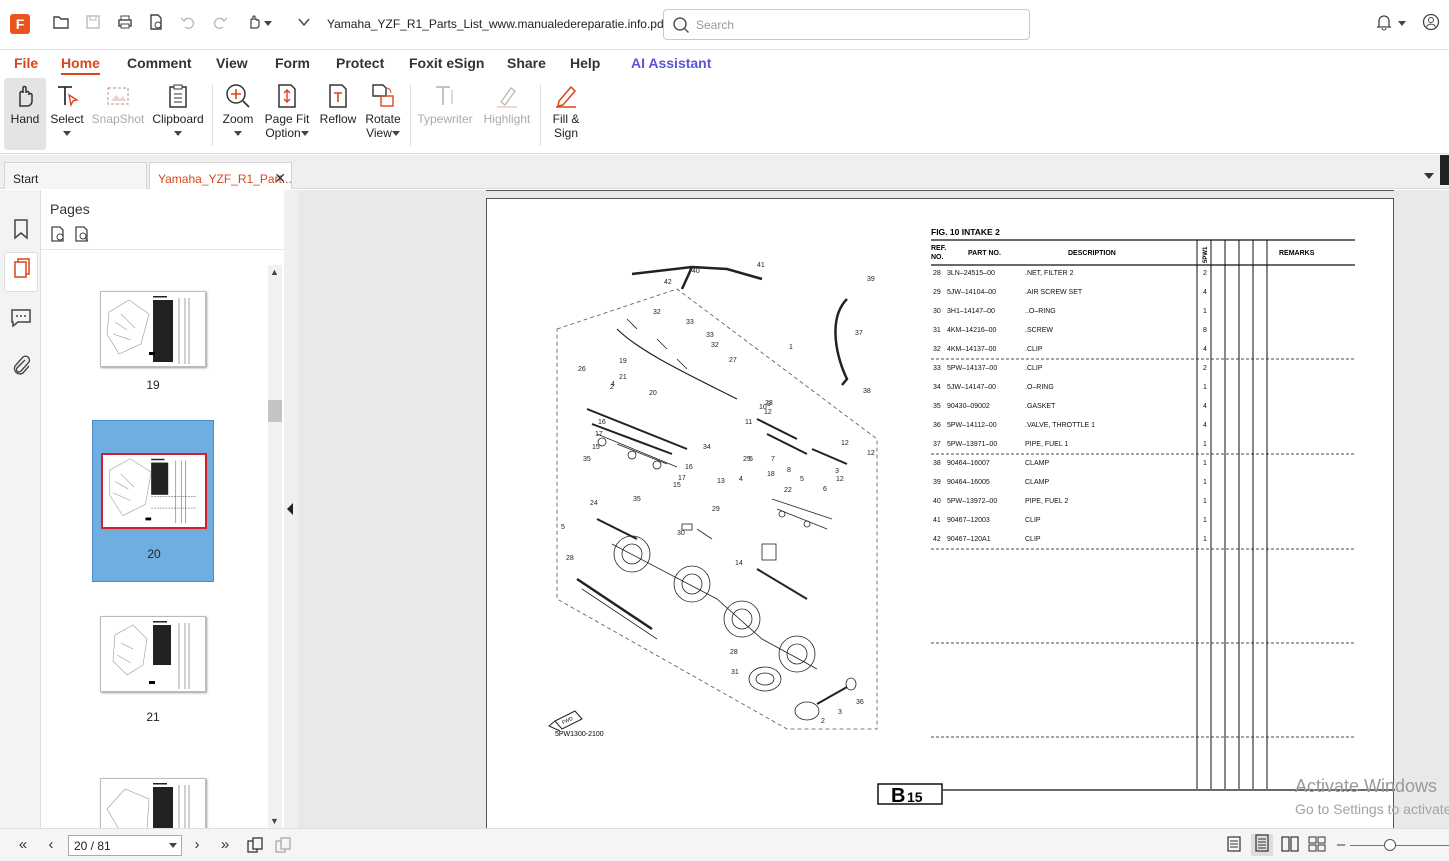 Image resolution: width=1449 pixels, height=861 pixels. I want to click on clipboard-dropdown-icon, so click(178, 134).